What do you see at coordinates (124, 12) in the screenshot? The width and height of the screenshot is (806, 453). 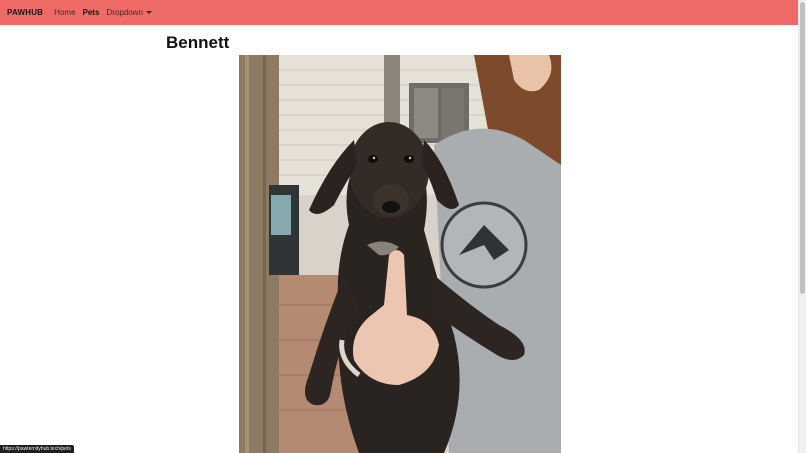 I see `nav-dropdown-label: Dropdown` at bounding box center [124, 12].